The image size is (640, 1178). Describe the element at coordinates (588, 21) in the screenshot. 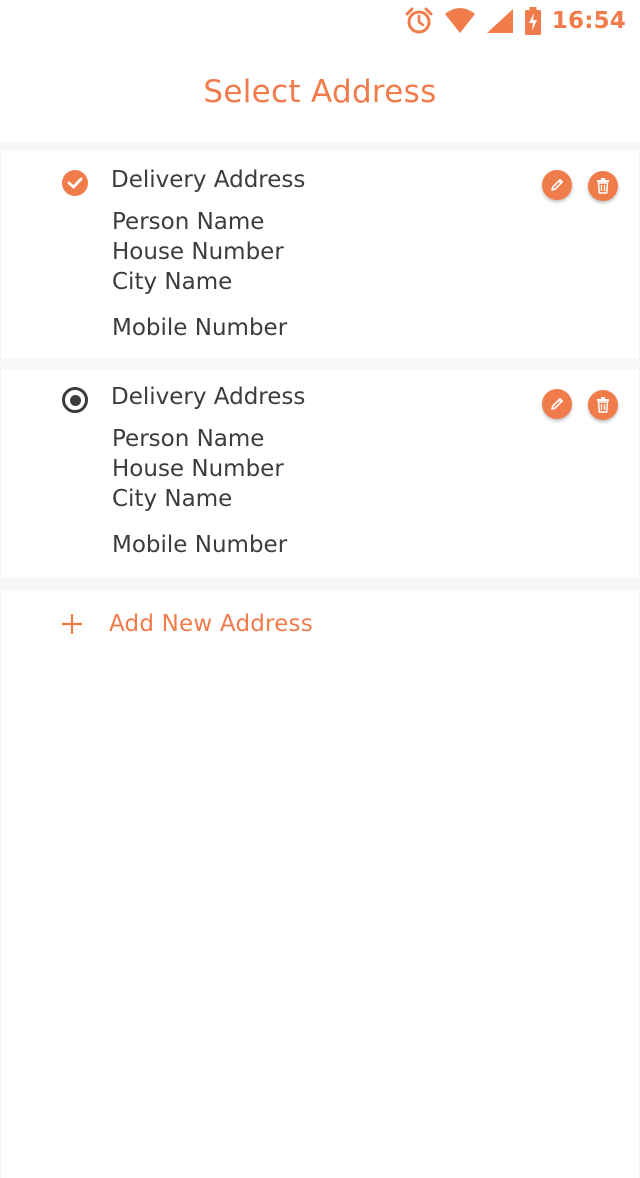

I see `status-time: 16:54` at that location.